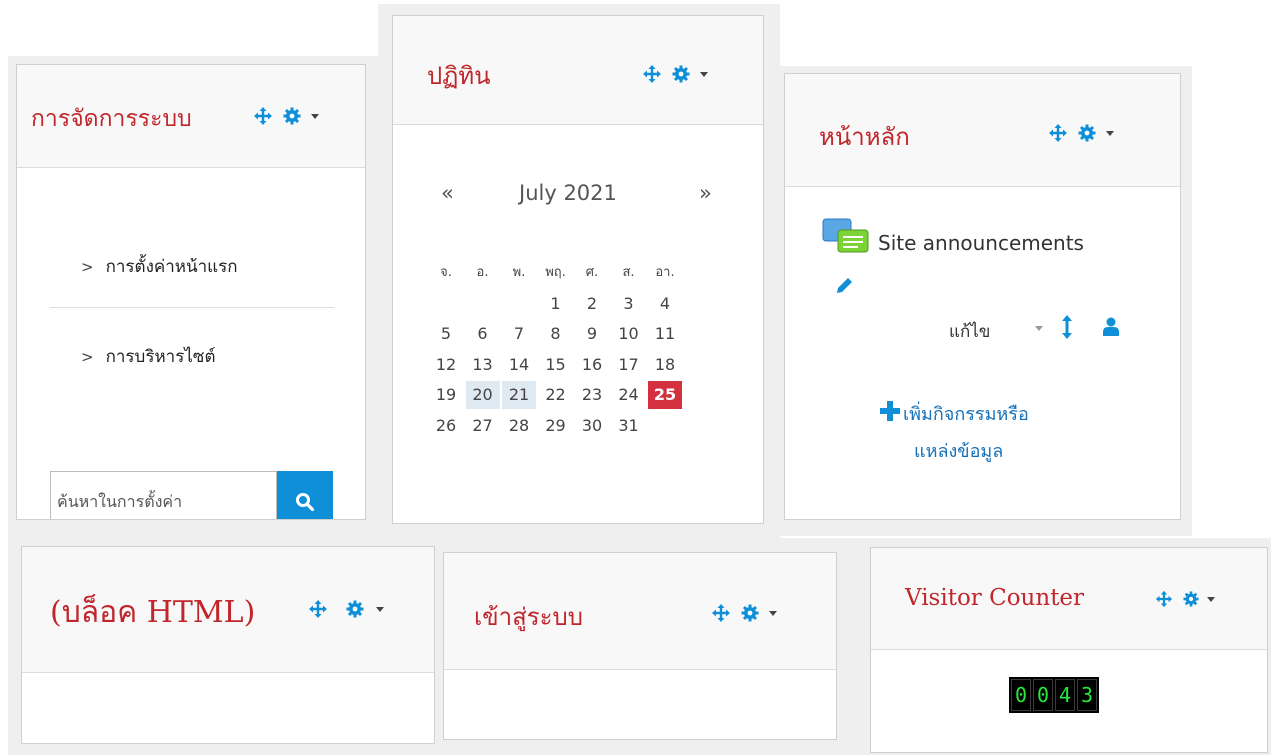  Describe the element at coordinates (192, 307) in the screenshot. I see `divider` at that location.